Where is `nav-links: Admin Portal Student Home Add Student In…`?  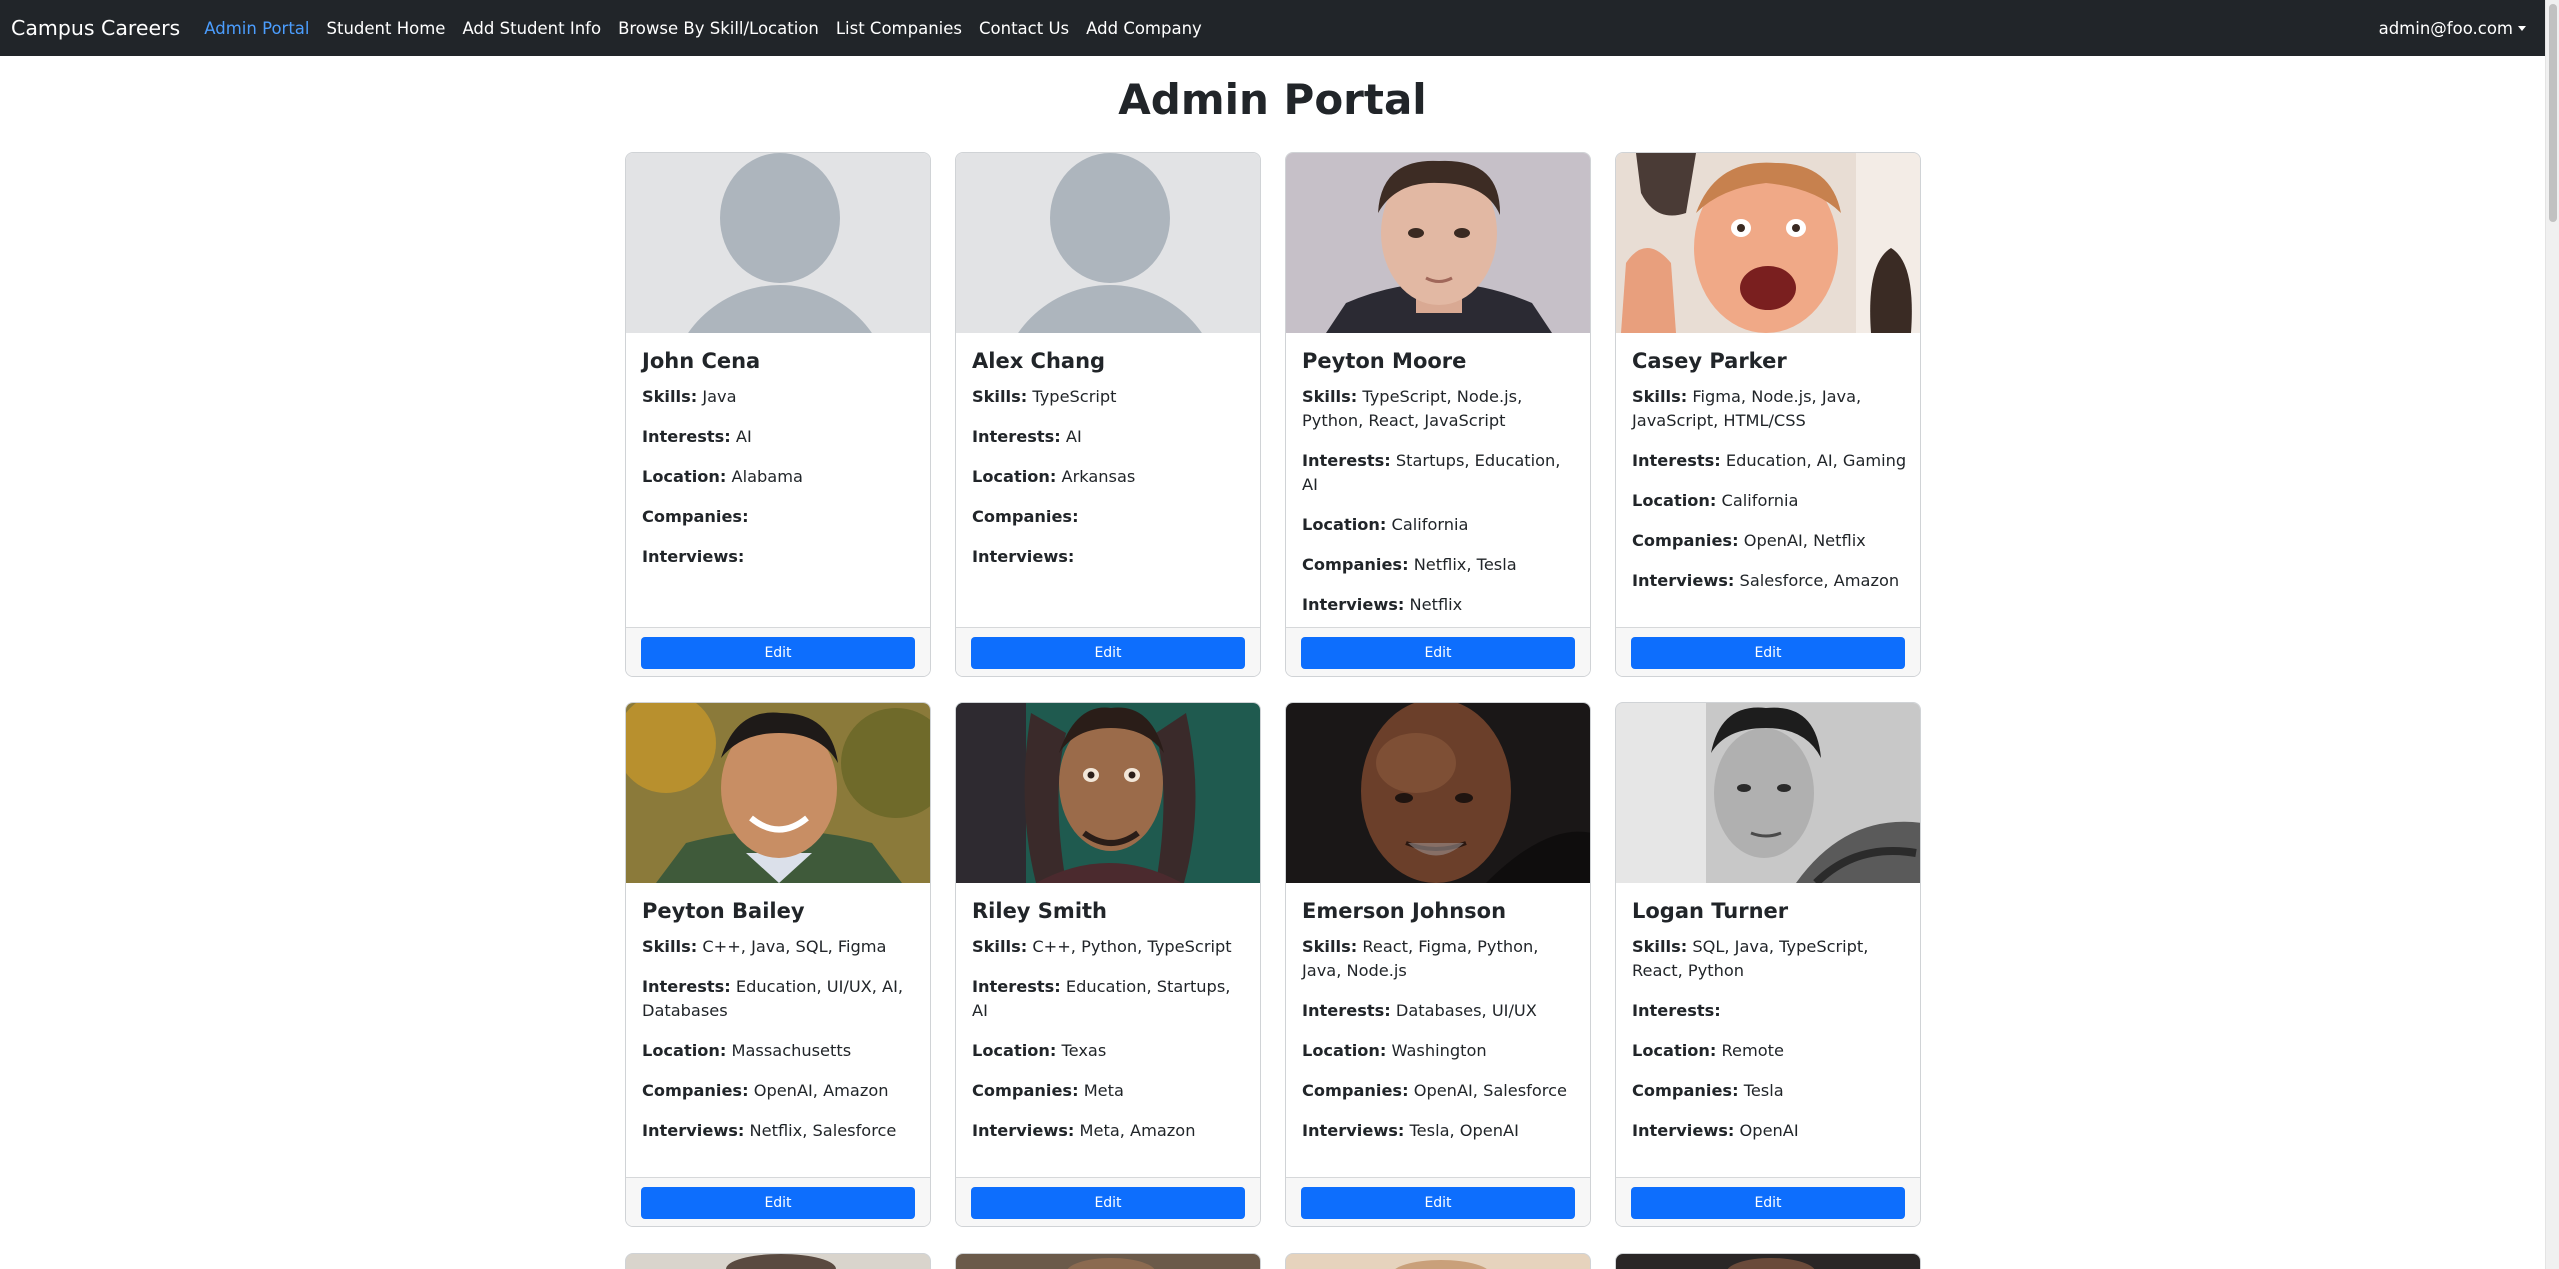
nav-links: Admin Portal Student Home Add Student In… is located at coordinates (711, 28).